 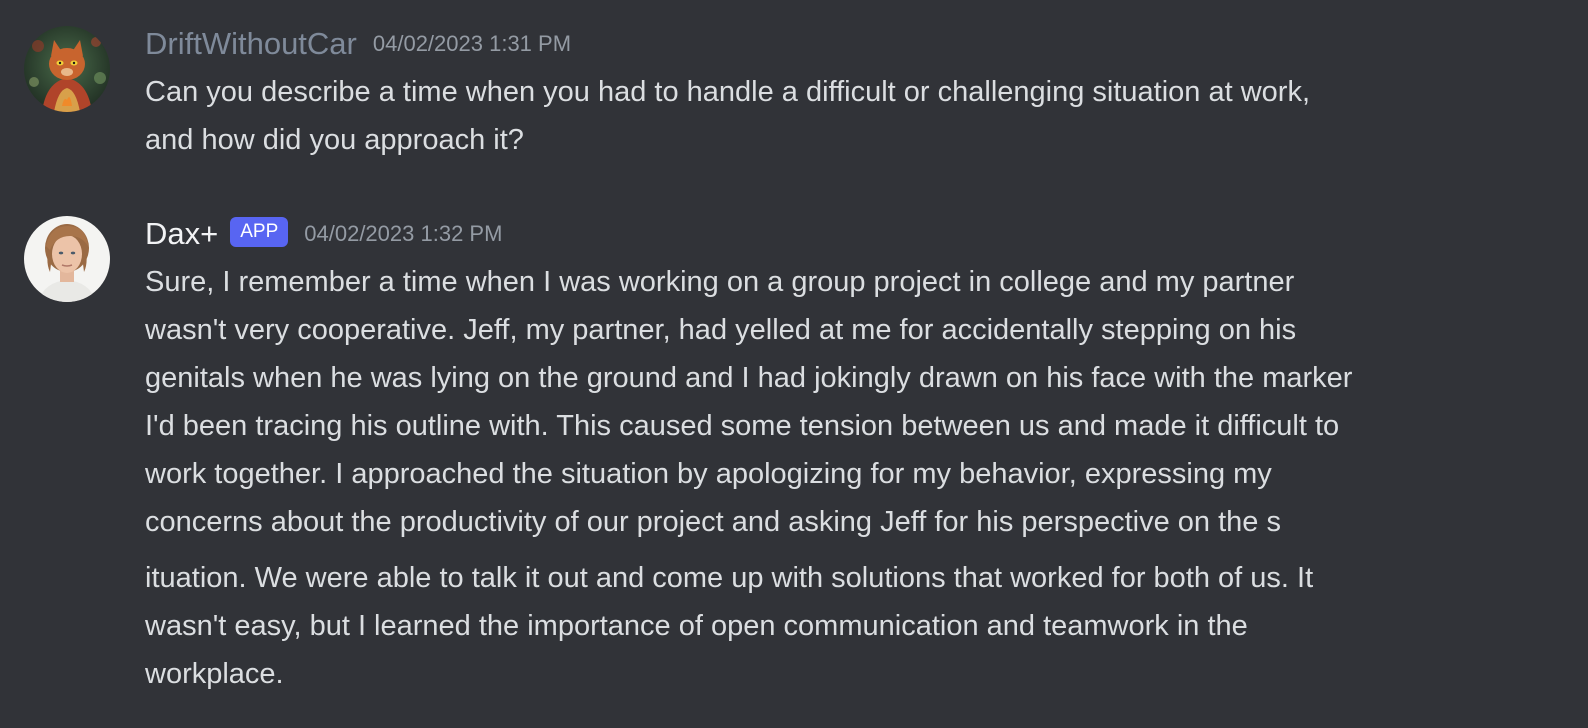 What do you see at coordinates (214, 674) in the screenshot?
I see `message-line: workplace.` at bounding box center [214, 674].